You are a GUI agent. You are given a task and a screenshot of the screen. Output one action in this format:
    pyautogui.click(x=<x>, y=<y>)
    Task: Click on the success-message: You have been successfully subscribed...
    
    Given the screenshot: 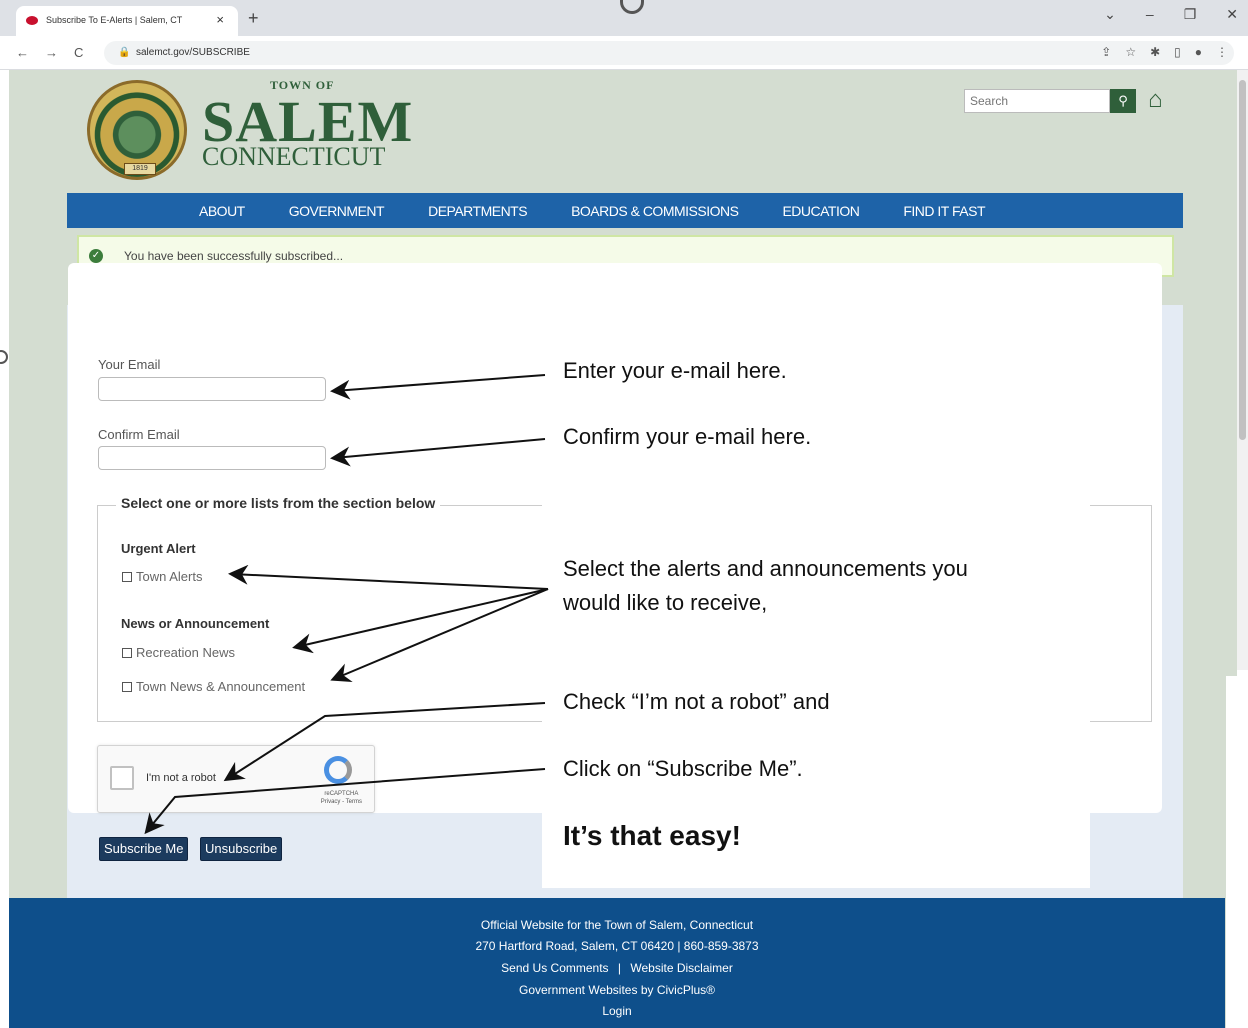 What is the action you would take?
    pyautogui.click(x=234, y=256)
    